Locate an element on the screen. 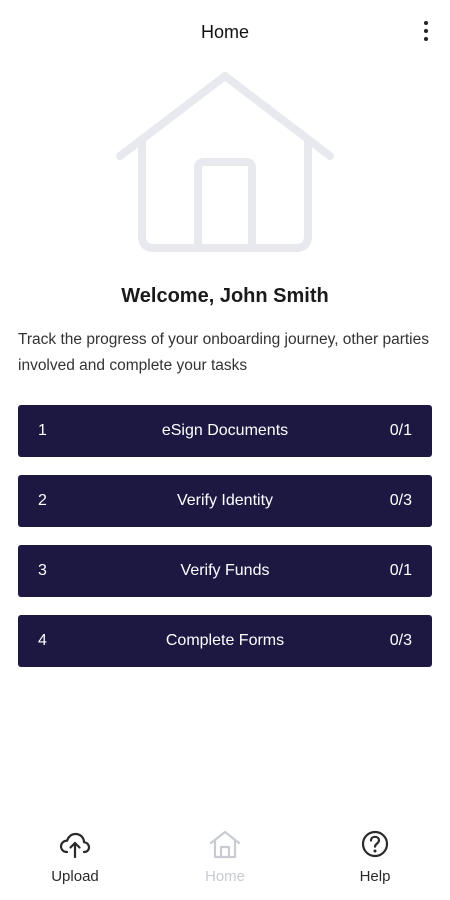 The height and width of the screenshot is (900, 450). welcome-heading: Welcome, John Smith is located at coordinates (225, 296).